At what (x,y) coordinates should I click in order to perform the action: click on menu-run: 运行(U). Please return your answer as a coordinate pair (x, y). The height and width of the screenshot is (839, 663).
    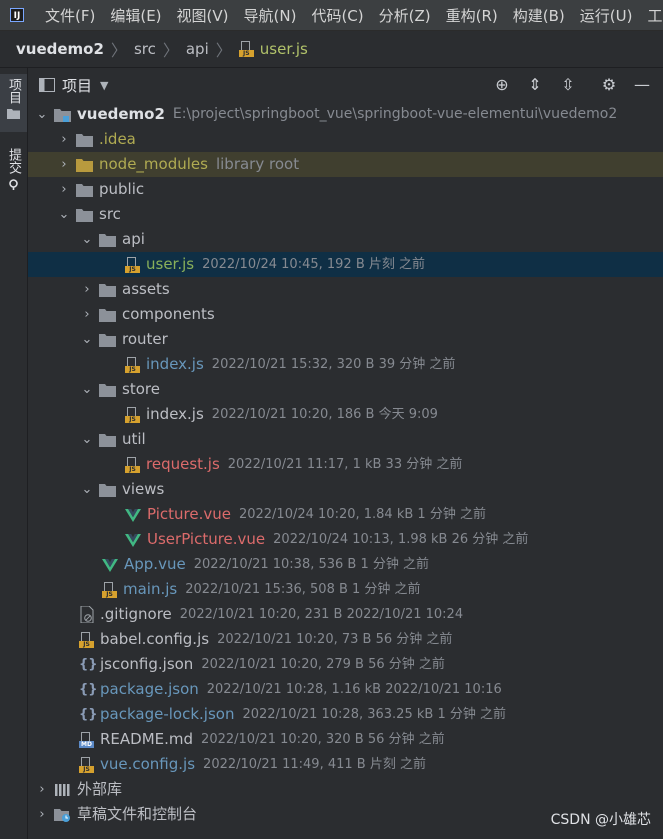
    Looking at the image, I should click on (607, 15).